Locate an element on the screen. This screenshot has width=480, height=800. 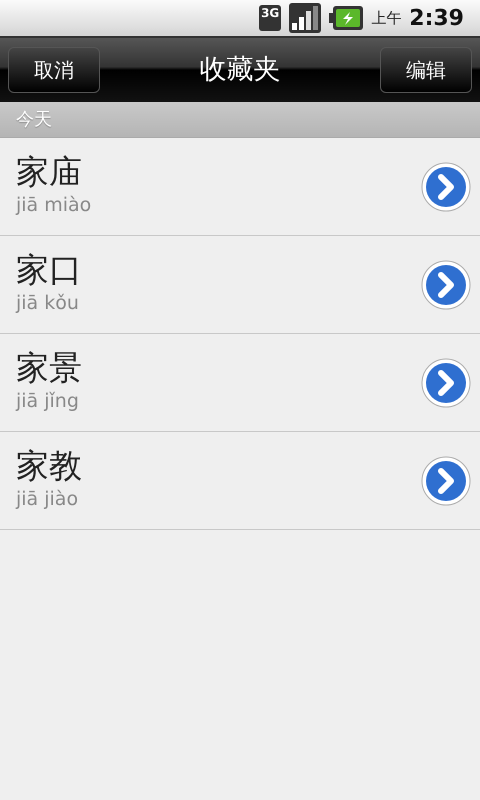
cancel-button: 取消 is located at coordinates (54, 70).